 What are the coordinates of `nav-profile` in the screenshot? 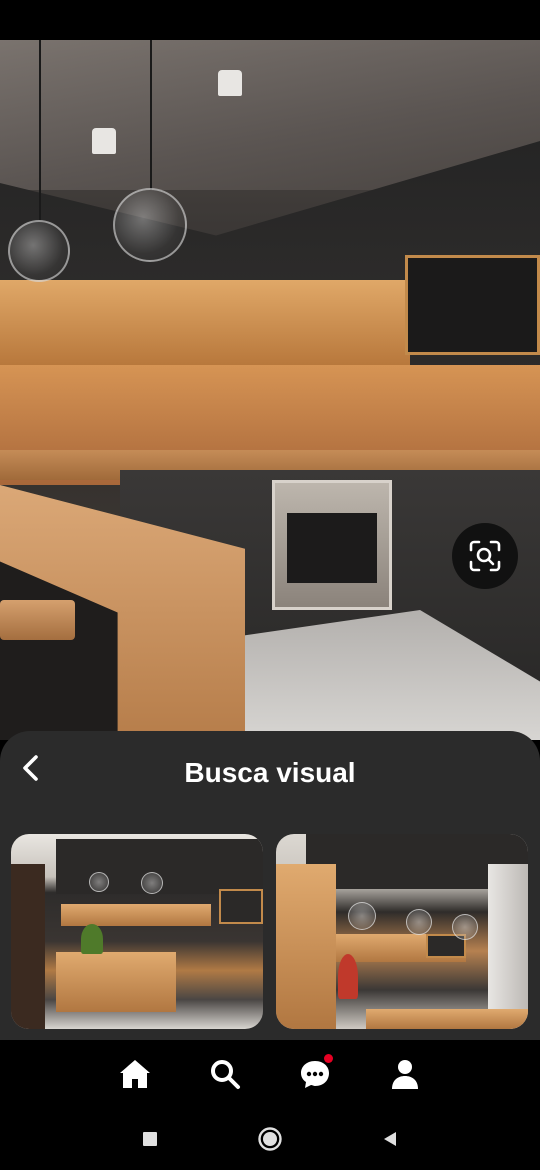 It's located at (405, 1074).